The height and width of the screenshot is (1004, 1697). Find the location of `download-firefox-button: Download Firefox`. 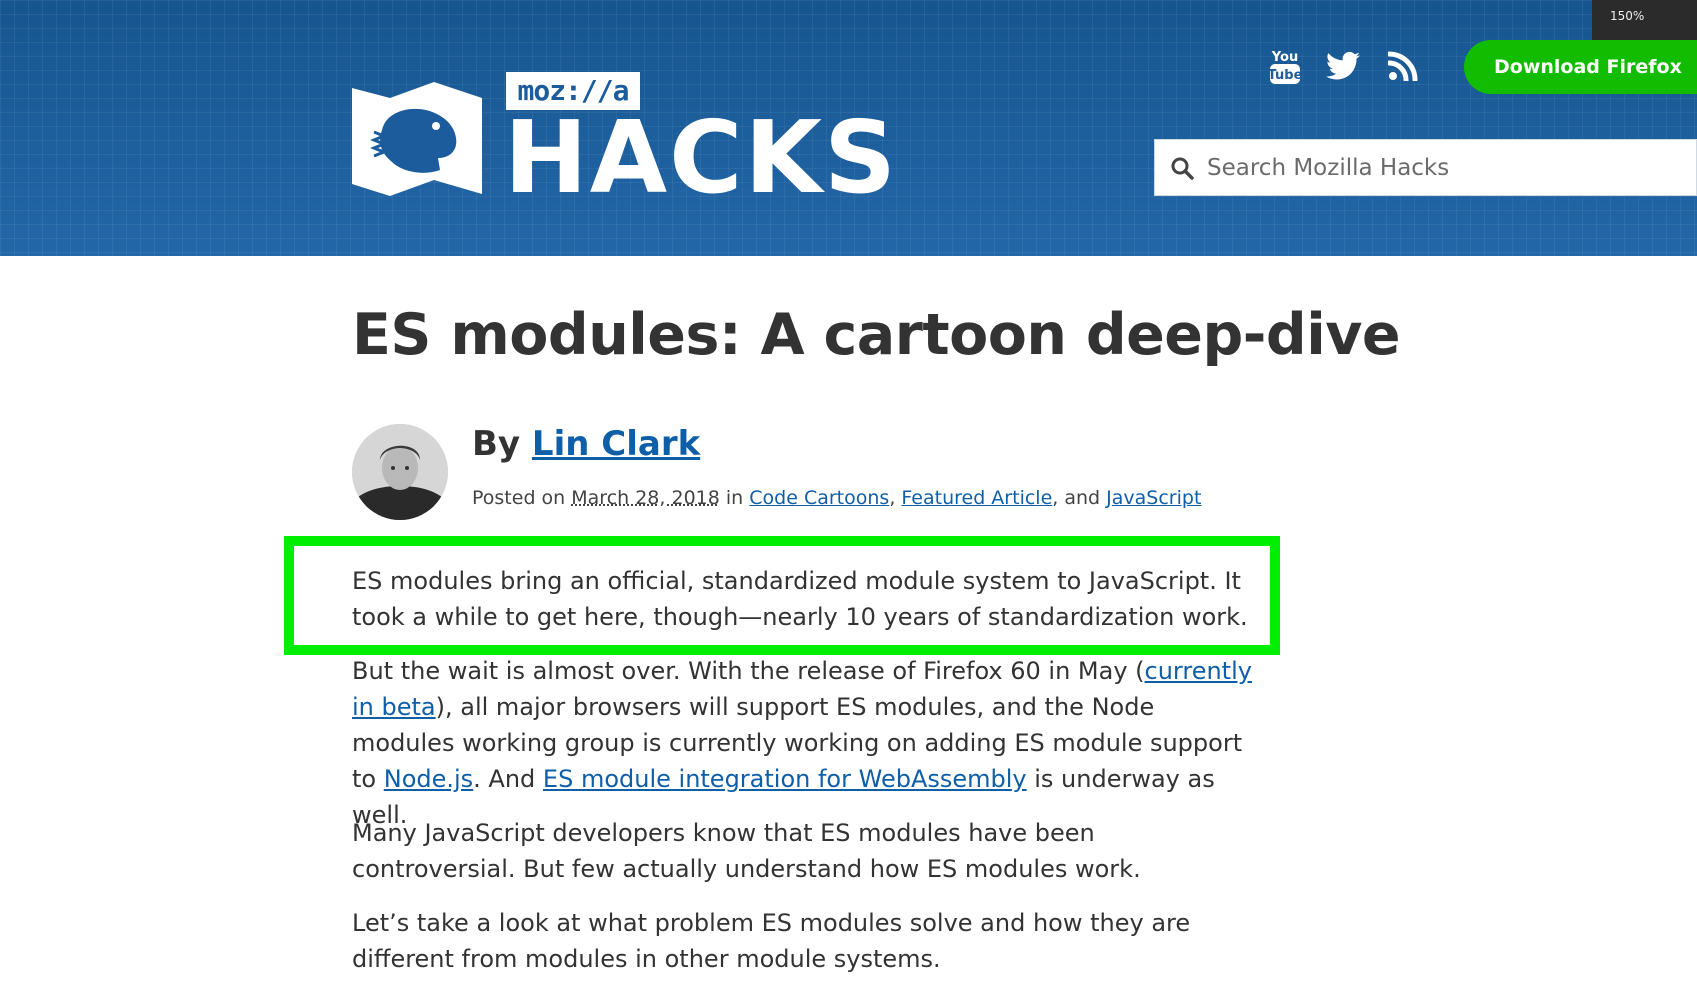

download-firefox-button: Download Firefox is located at coordinates (1580, 67).